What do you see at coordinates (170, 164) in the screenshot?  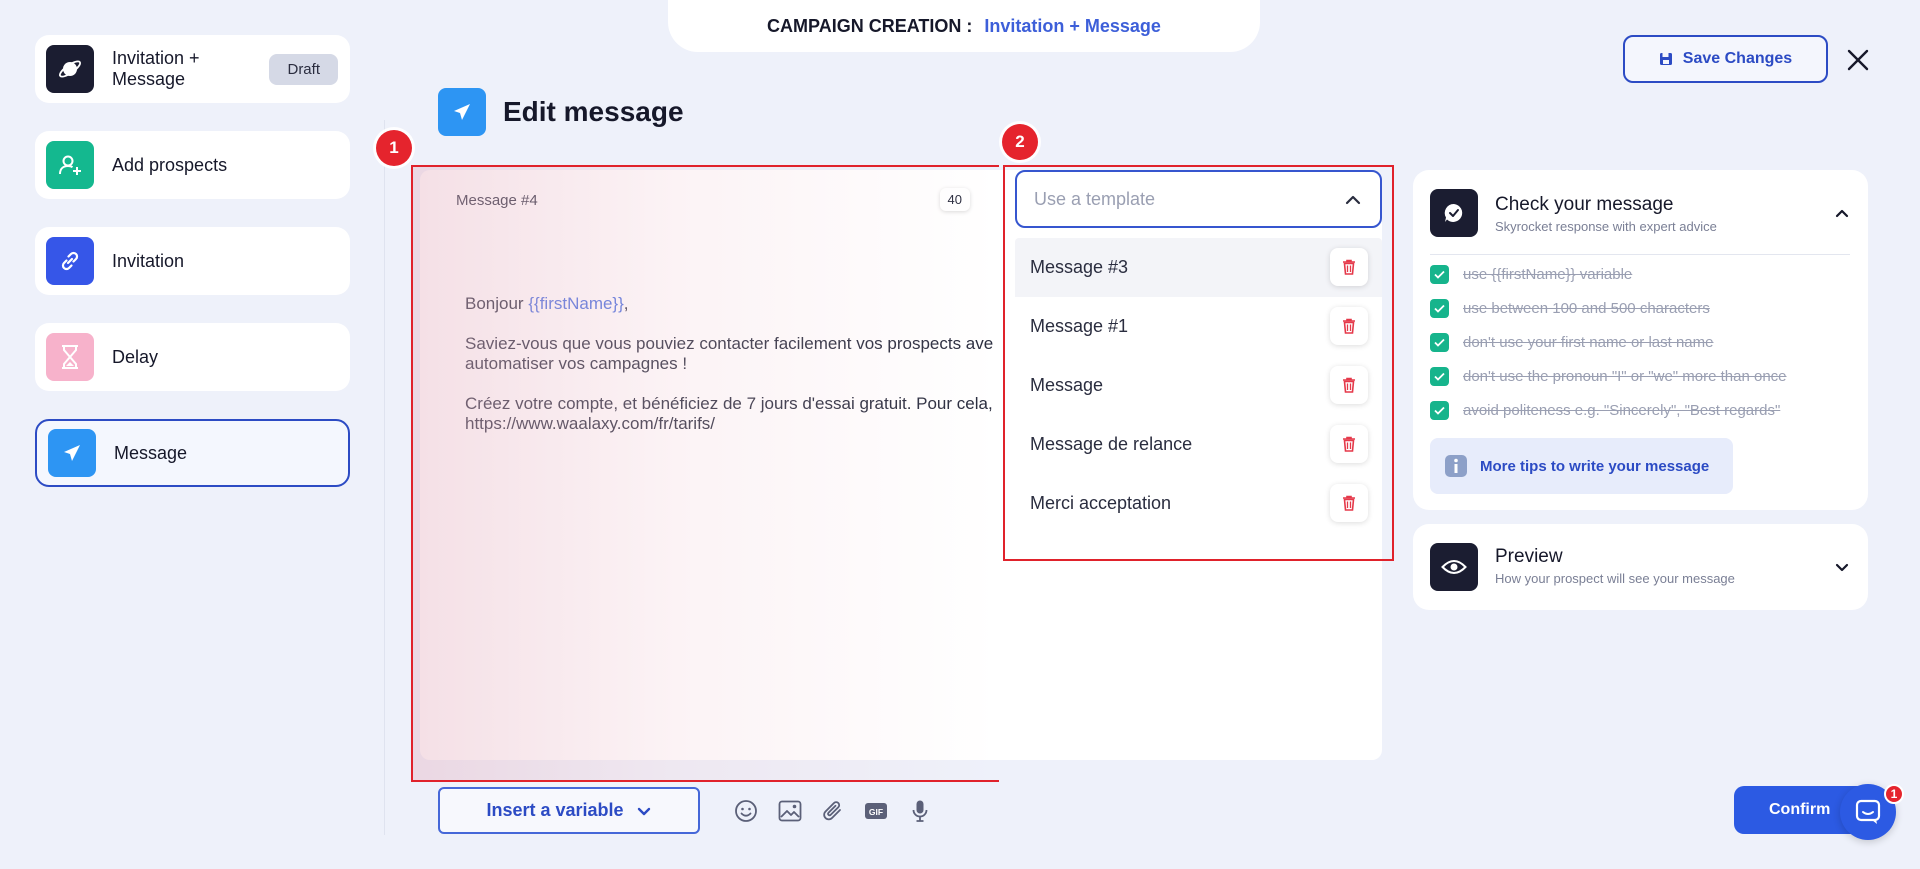 I see `sidebar-item-label: Add prospects` at bounding box center [170, 164].